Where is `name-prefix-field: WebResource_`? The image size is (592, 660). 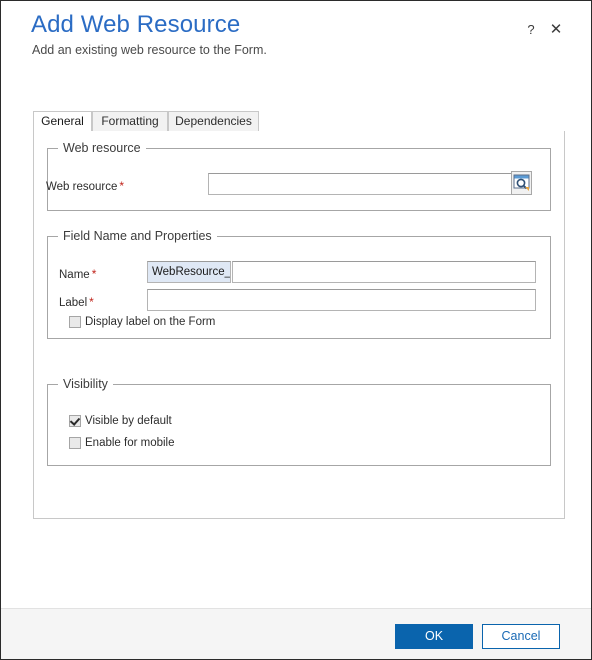 name-prefix-field: WebResource_ is located at coordinates (189, 272).